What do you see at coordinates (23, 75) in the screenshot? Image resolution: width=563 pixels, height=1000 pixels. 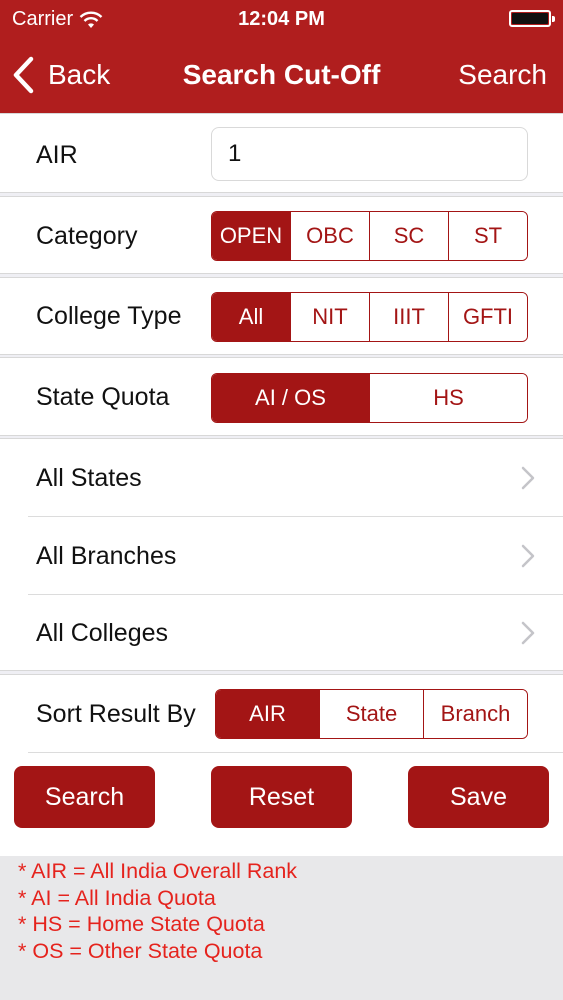 I see `chevron-left-icon` at bounding box center [23, 75].